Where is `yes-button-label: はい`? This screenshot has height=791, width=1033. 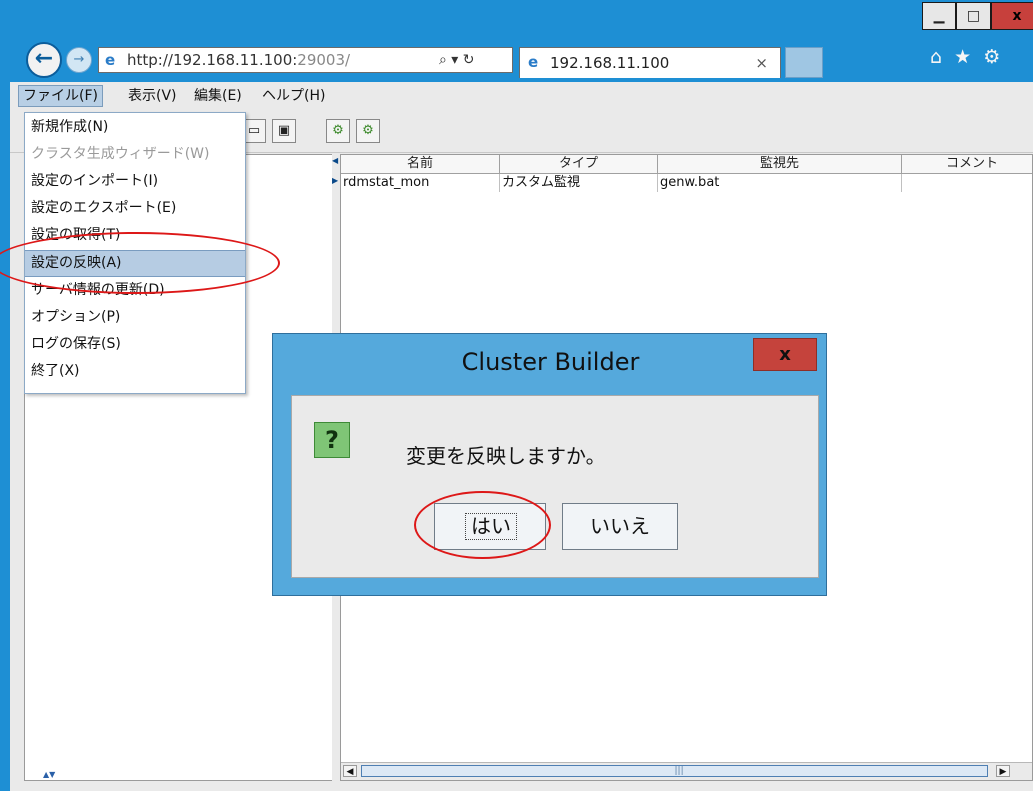 yes-button-label: はい is located at coordinates (491, 526).